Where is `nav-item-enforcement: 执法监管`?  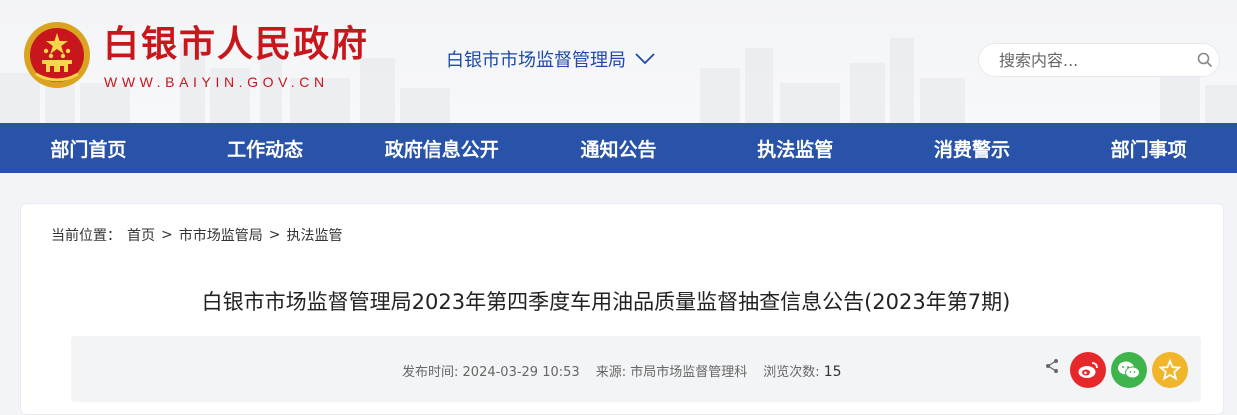
nav-item-enforcement: 执法监管 is located at coordinates (795, 148).